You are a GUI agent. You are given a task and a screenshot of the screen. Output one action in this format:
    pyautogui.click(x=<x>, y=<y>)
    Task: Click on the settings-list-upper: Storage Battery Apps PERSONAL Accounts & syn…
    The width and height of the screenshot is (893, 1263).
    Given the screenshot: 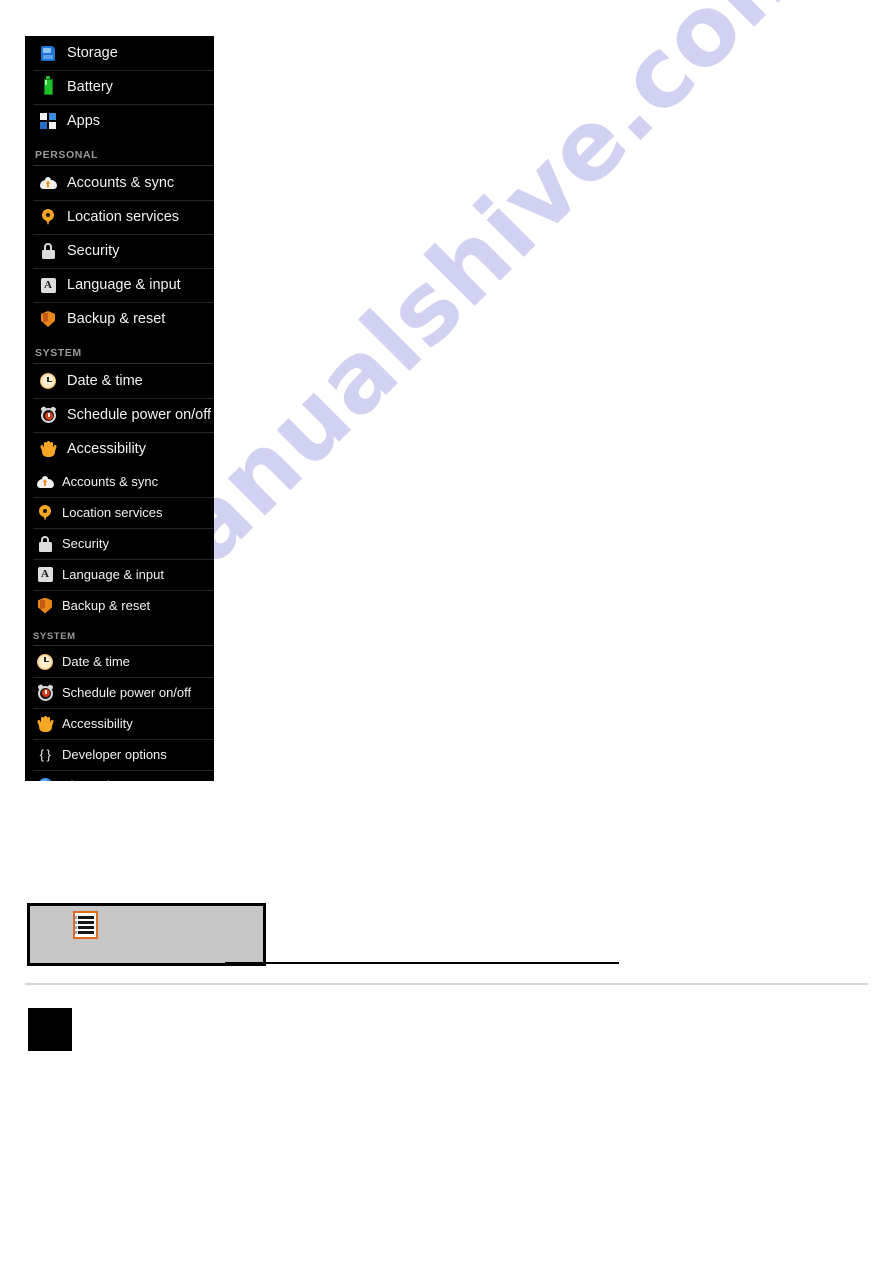 What is the action you would take?
    pyautogui.click(x=119, y=251)
    